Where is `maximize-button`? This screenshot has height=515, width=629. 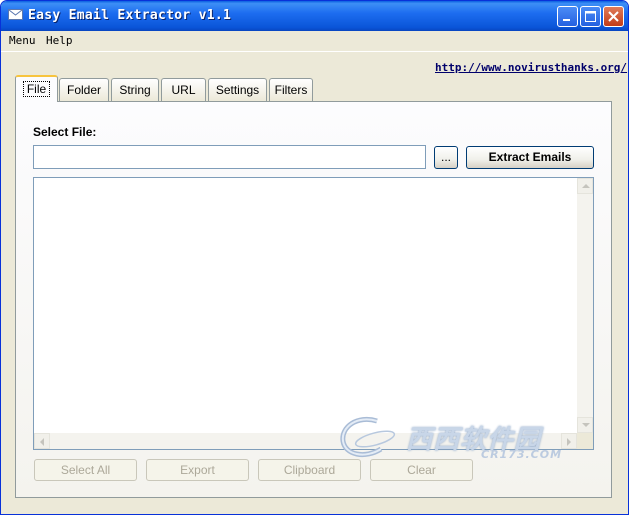
maximize-button is located at coordinates (590, 16).